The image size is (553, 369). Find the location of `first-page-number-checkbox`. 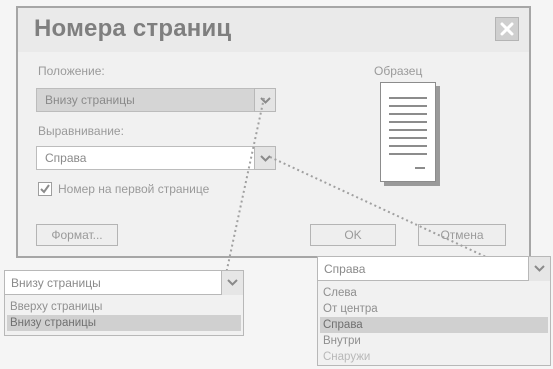

first-page-number-checkbox is located at coordinates (45, 189).